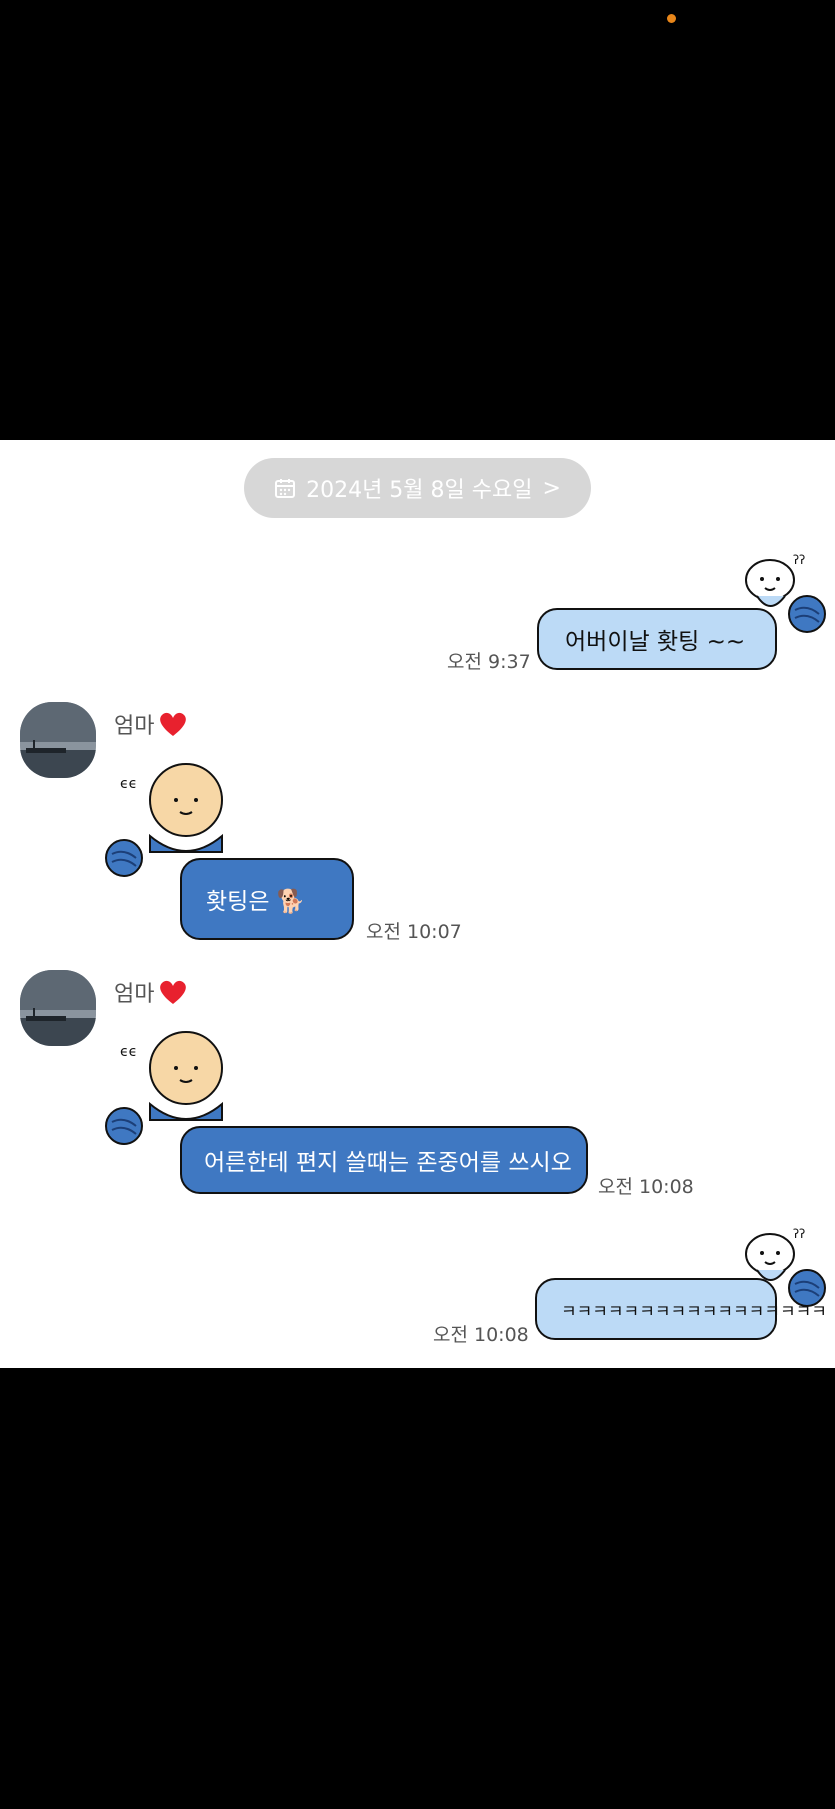 This screenshot has height=1809, width=835. What do you see at coordinates (551, 488) in the screenshot?
I see `chevron-right-icon: >` at bounding box center [551, 488].